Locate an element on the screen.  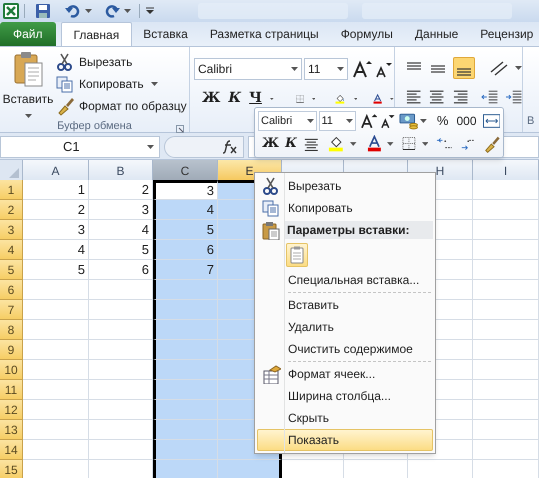
row-header: 11 is located at coordinates (11, 390).